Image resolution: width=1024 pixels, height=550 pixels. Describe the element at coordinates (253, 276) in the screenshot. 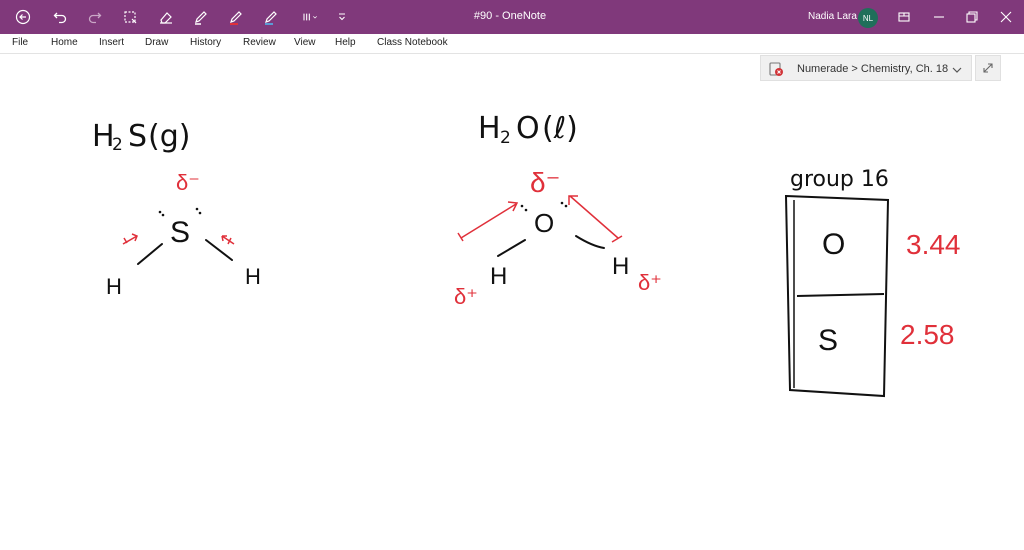

I see `h2s-atom-h-right: H` at that location.